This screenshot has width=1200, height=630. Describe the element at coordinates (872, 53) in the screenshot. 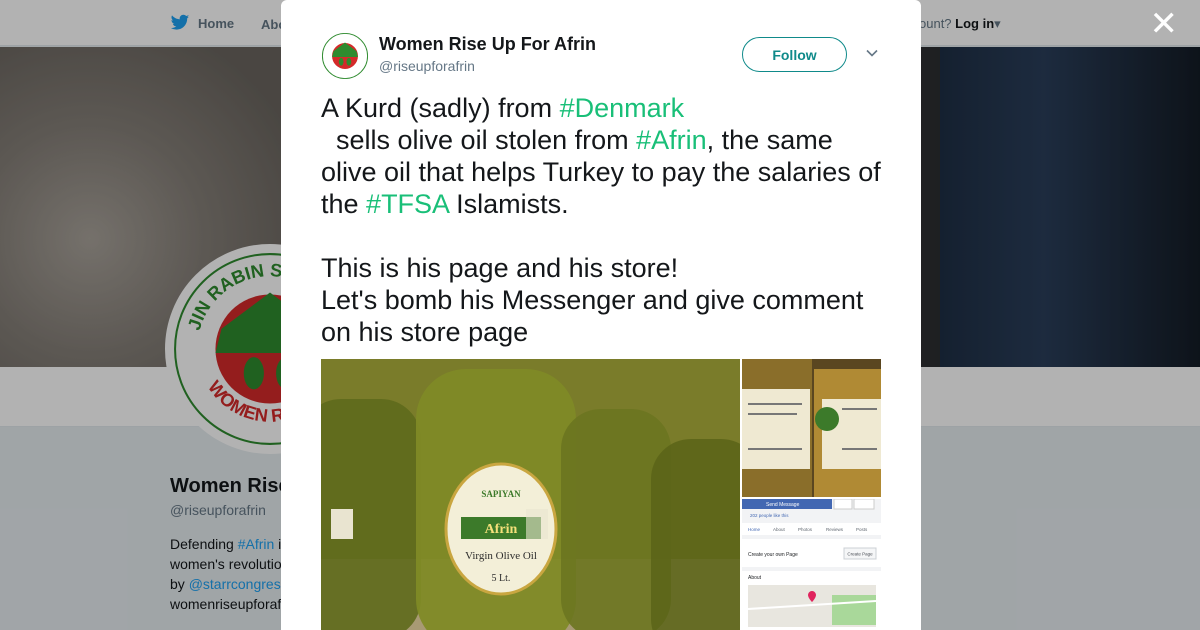

I see `chevron-down-icon` at that location.